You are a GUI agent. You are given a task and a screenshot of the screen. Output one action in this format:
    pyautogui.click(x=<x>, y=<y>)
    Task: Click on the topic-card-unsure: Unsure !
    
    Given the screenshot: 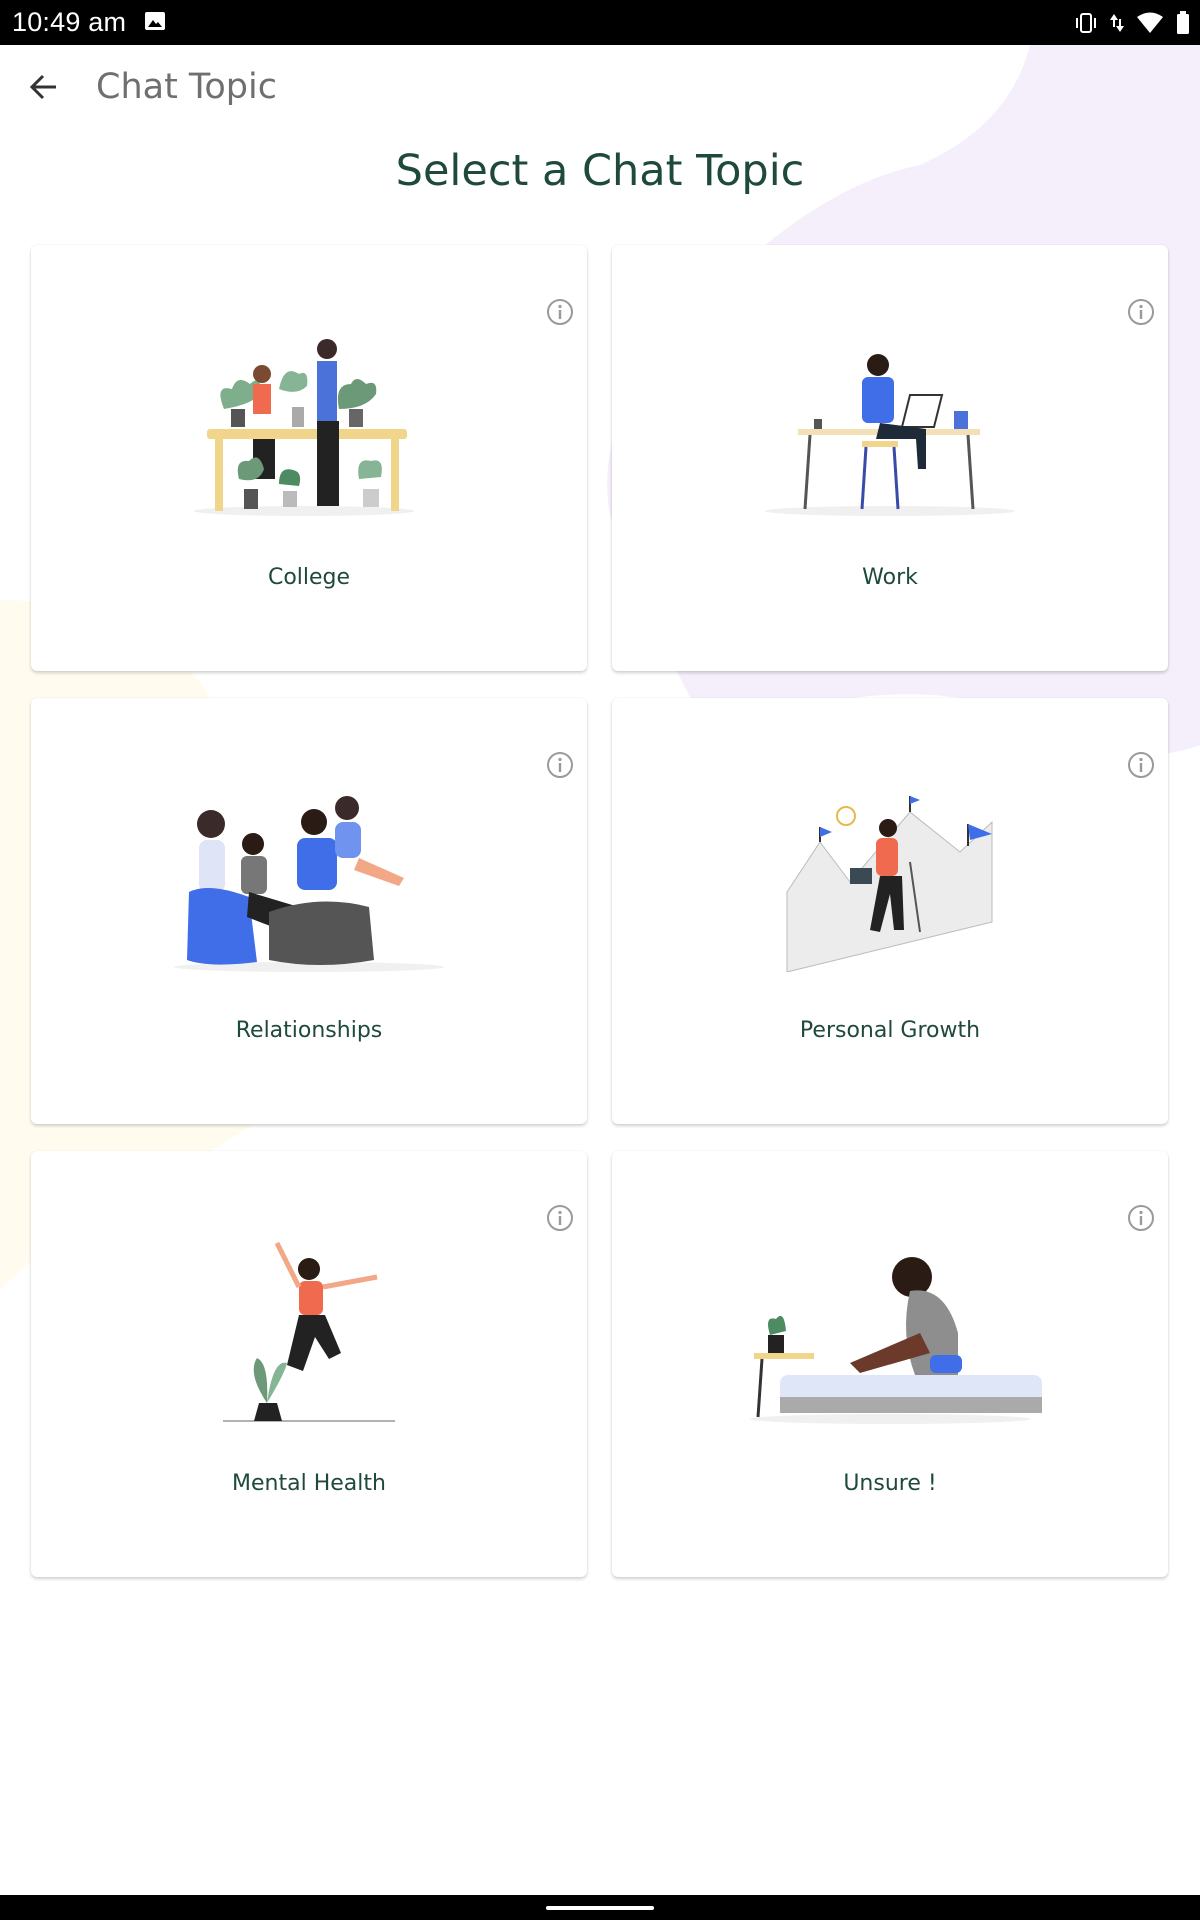 What is the action you would take?
    pyautogui.click(x=890, y=1364)
    